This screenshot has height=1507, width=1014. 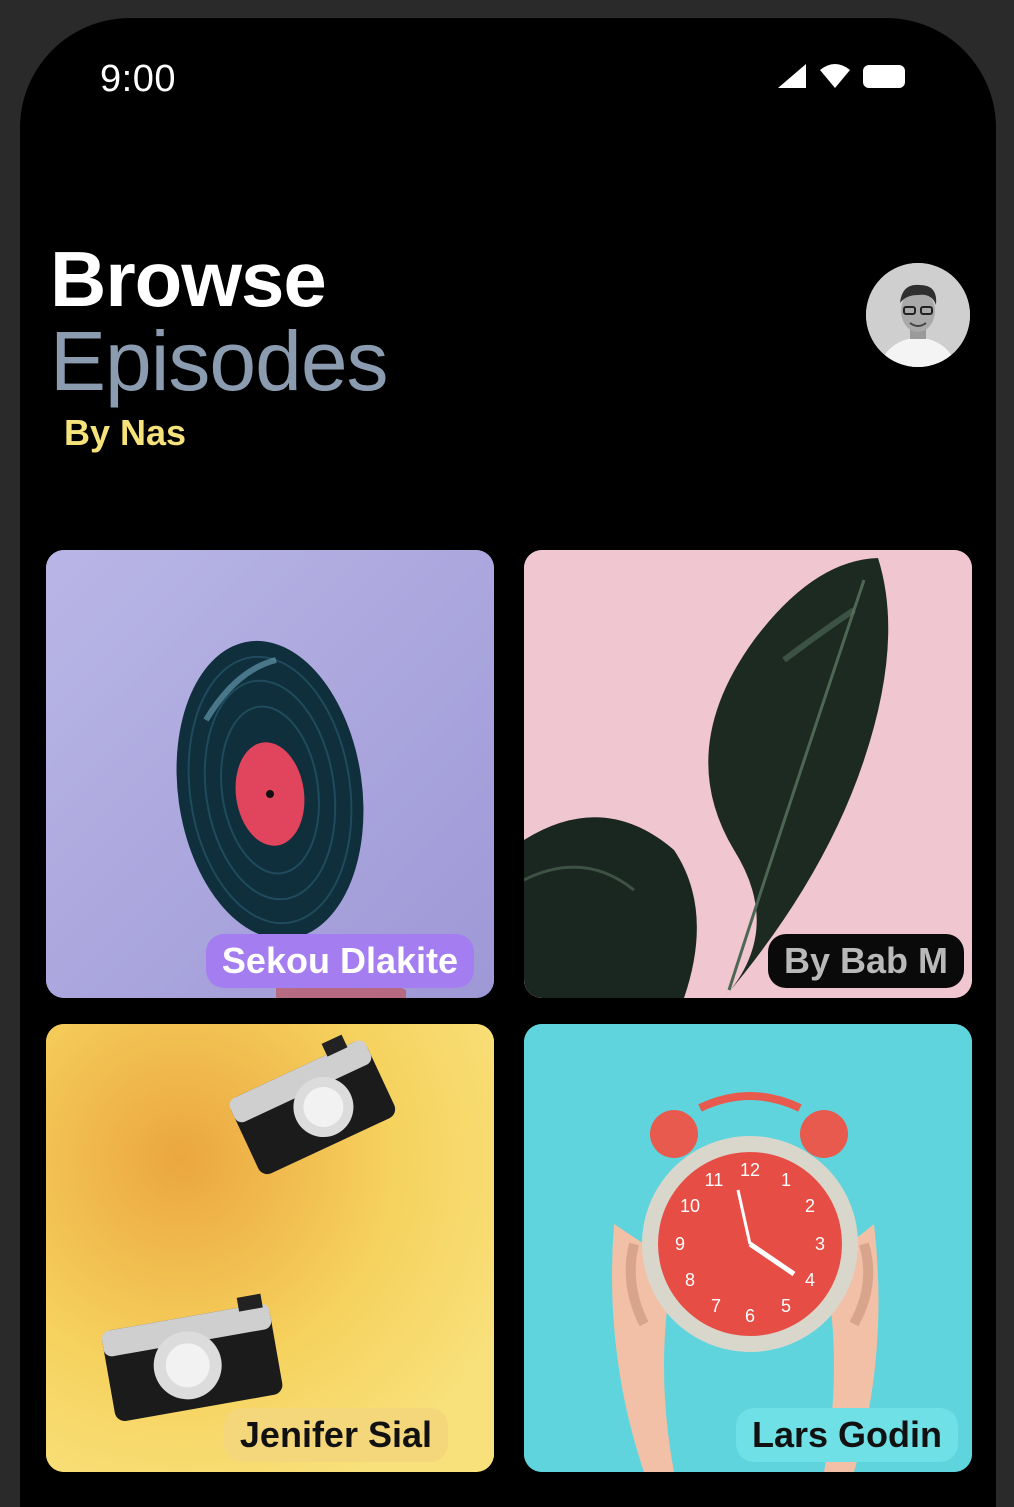 I want to click on page-subtitle: By Nas, so click(x=125, y=432).